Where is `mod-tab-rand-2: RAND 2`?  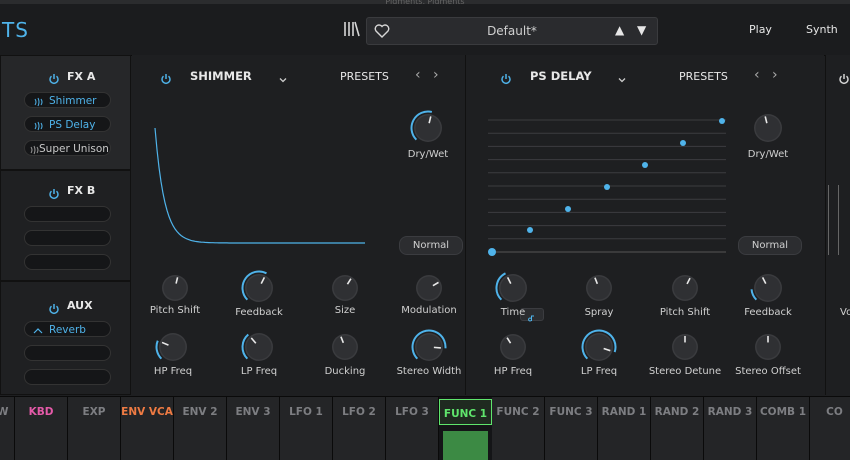 mod-tab-rand-2: RAND 2 is located at coordinates (677, 428).